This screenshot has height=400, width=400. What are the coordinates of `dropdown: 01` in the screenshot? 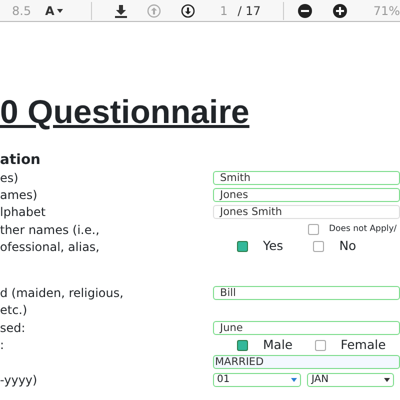 It's located at (257, 379).